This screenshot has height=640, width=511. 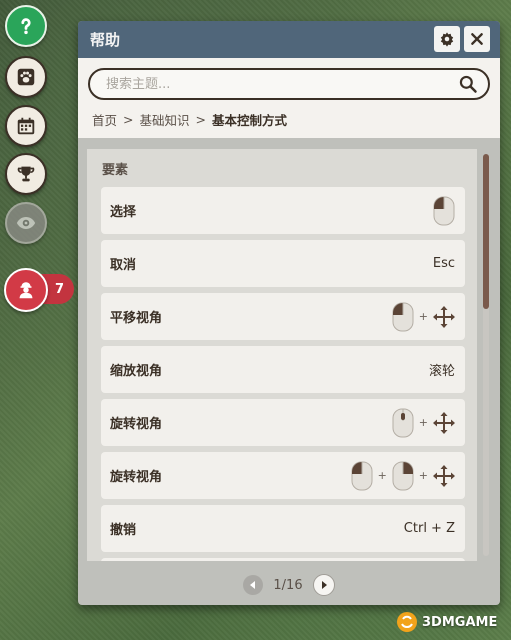 What do you see at coordinates (165, 119) in the screenshot?
I see `breadcrumb-basics: 基础知识` at bounding box center [165, 119].